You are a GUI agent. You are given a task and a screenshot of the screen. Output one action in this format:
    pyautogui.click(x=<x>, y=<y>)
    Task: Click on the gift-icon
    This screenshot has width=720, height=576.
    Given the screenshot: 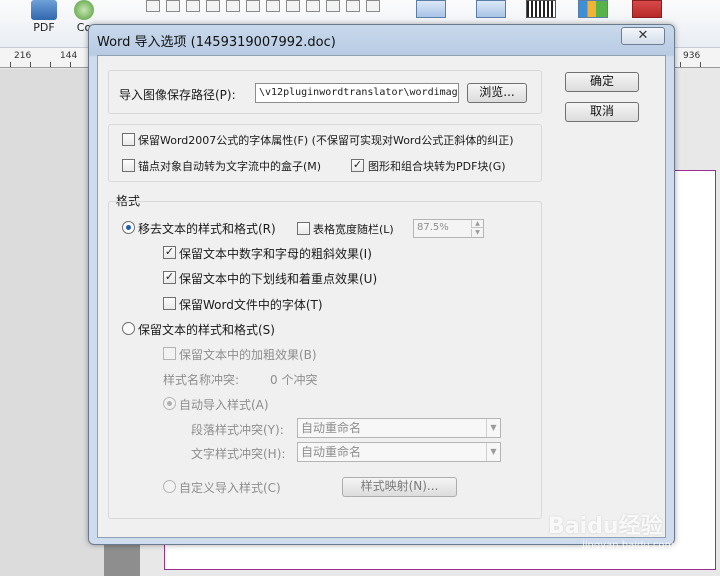 What is the action you would take?
    pyautogui.click(x=647, y=9)
    